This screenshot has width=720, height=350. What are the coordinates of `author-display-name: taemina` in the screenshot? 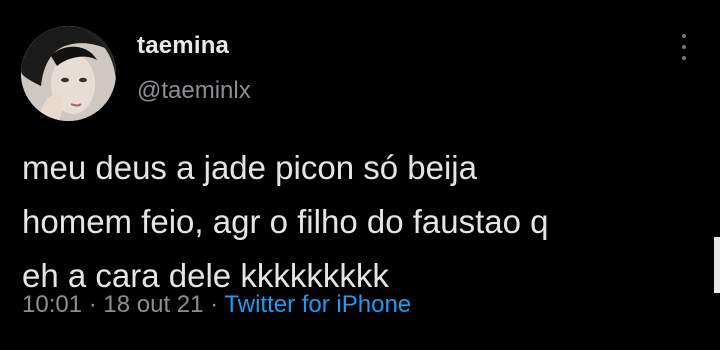 It's located at (183, 46).